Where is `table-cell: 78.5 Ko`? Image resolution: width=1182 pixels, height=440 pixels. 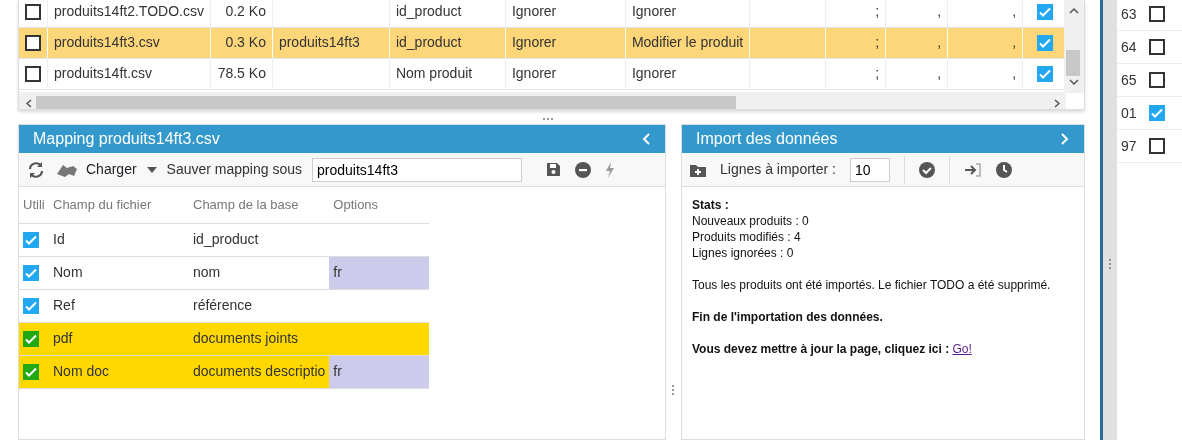 table-cell: 78.5 Ko is located at coordinates (241, 73).